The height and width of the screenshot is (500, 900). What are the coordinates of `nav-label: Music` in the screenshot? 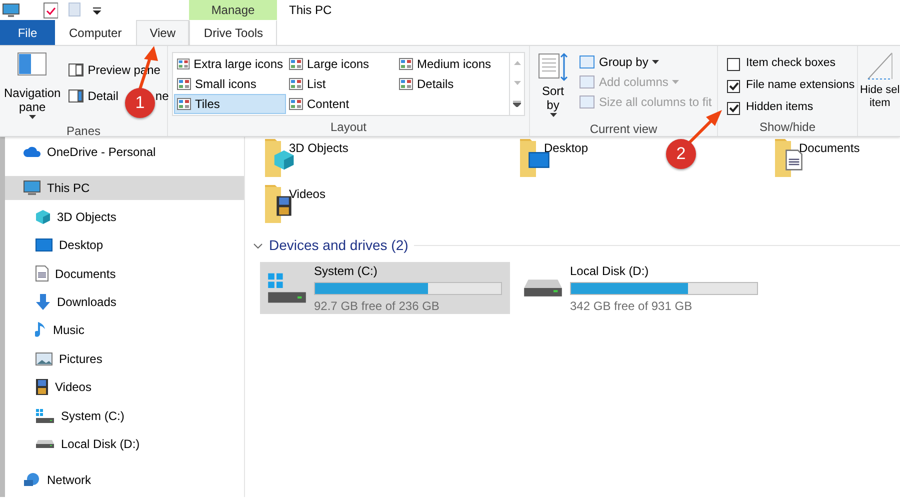 It's located at (68, 331).